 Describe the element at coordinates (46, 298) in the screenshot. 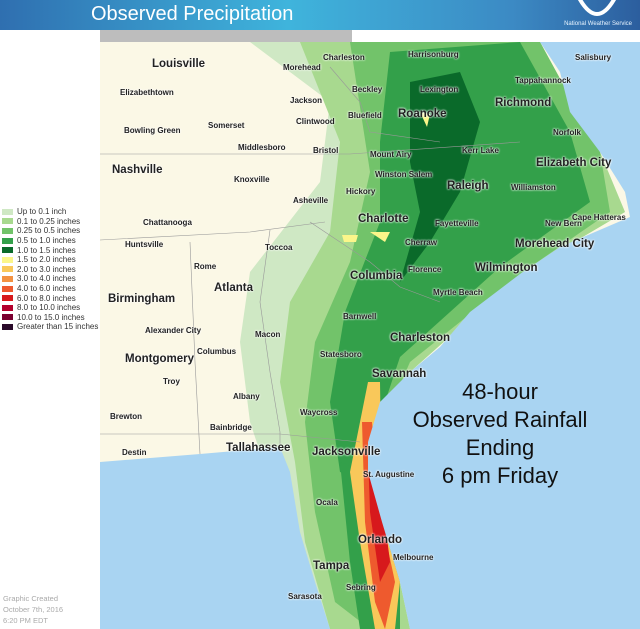

I see `legend-label: 6.0 to 8.0 inches` at that location.